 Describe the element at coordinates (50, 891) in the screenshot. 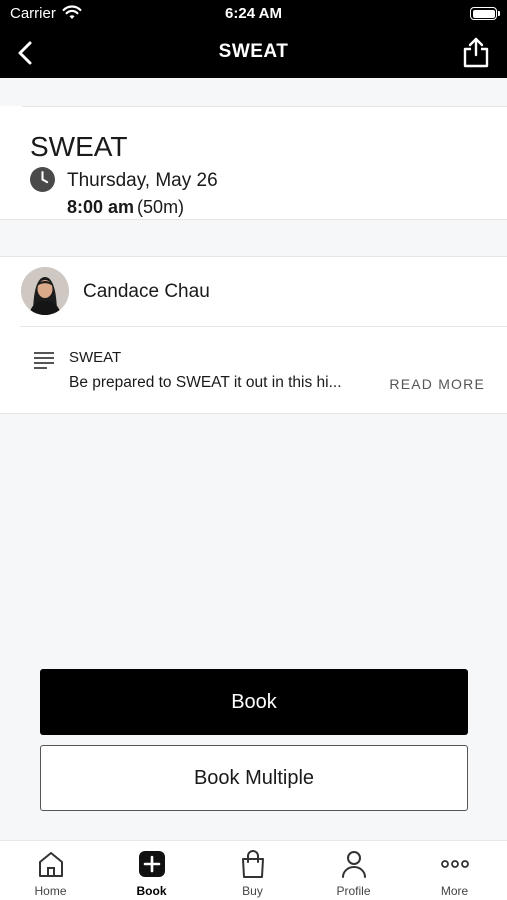

I see `tab-label: Home` at that location.